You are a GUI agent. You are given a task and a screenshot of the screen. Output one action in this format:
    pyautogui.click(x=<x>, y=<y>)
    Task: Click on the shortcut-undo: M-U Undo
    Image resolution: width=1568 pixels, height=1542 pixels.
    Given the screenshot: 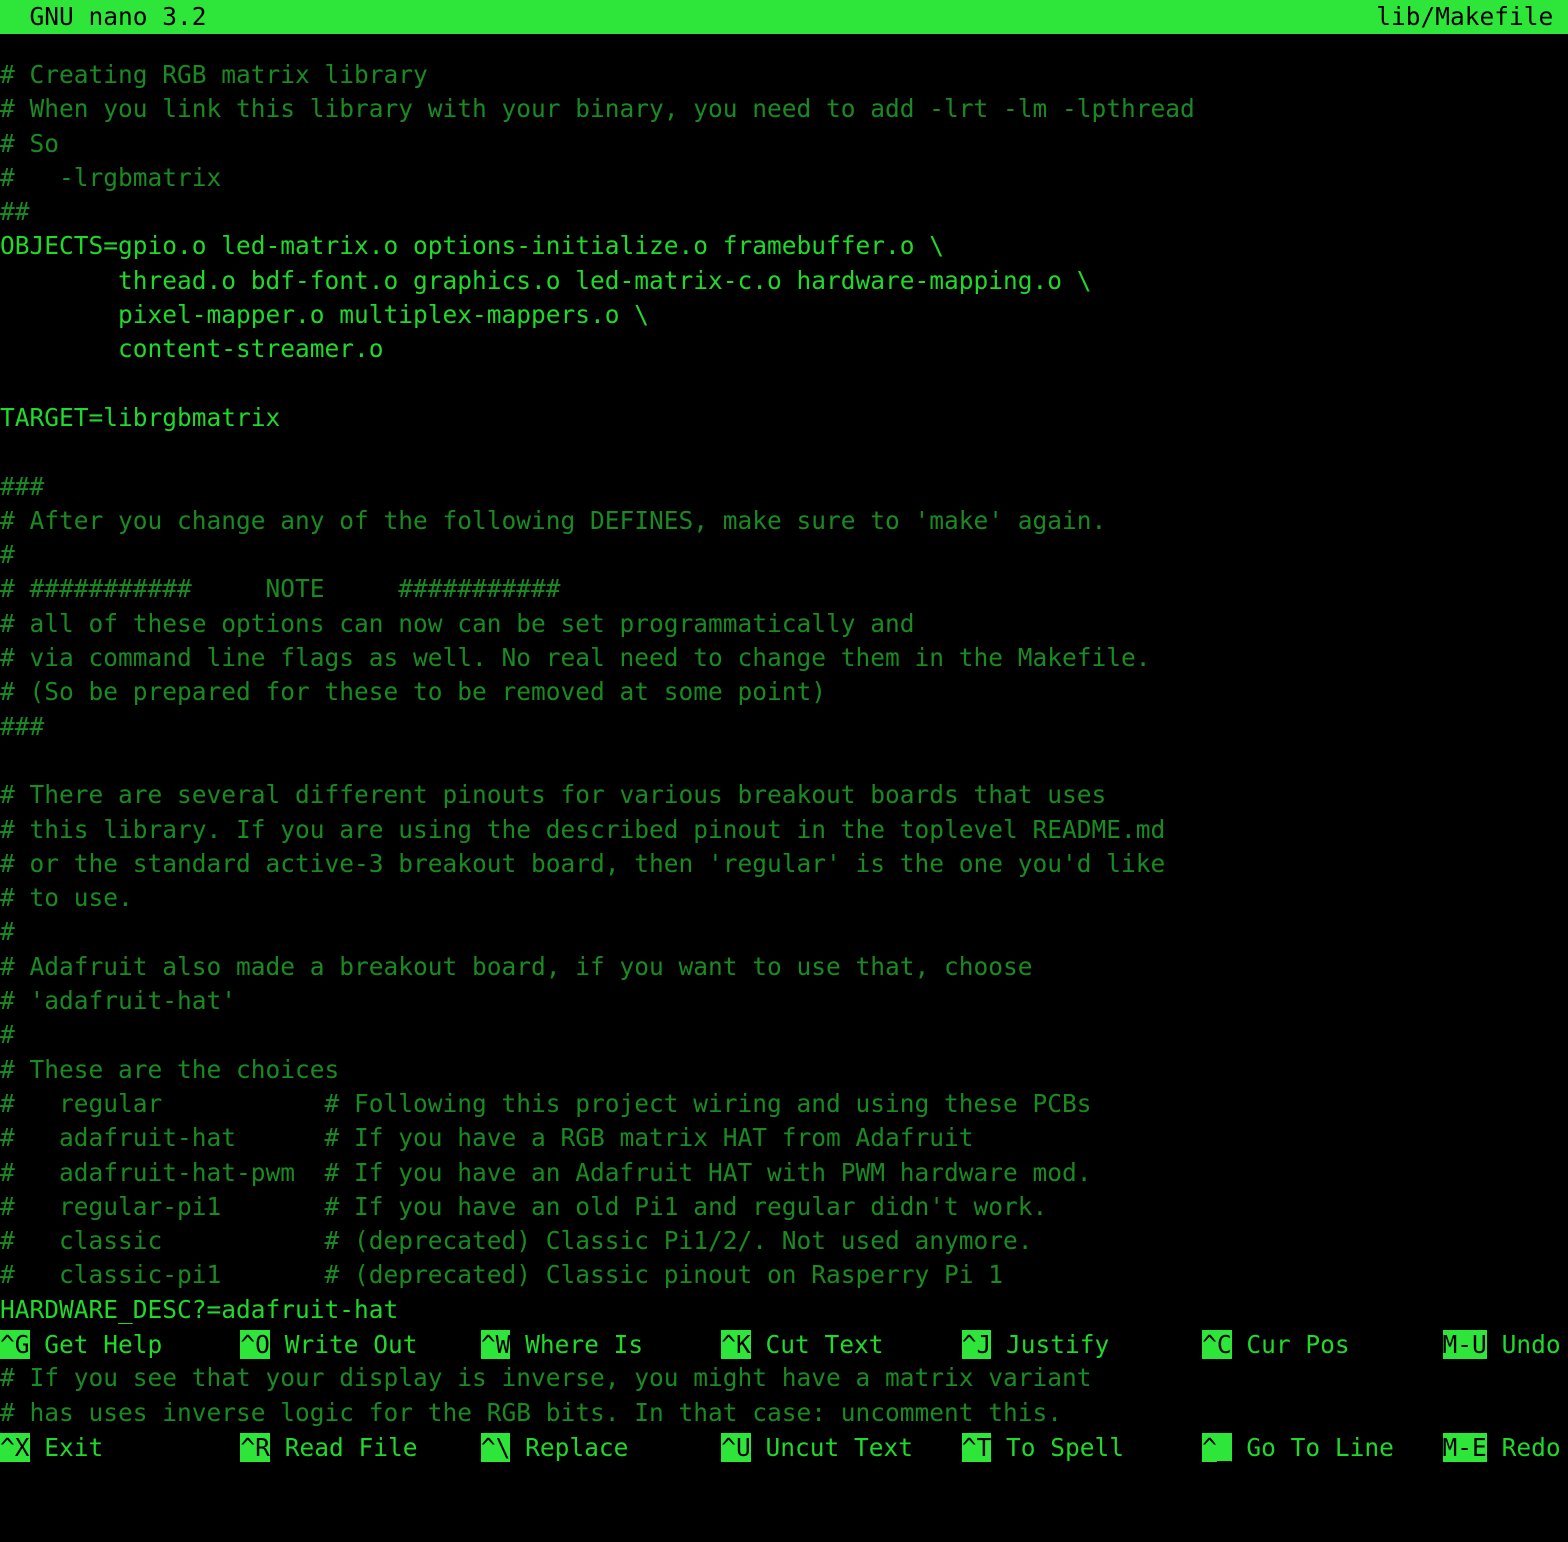 What is the action you would take?
    pyautogui.click(x=1501, y=1345)
    